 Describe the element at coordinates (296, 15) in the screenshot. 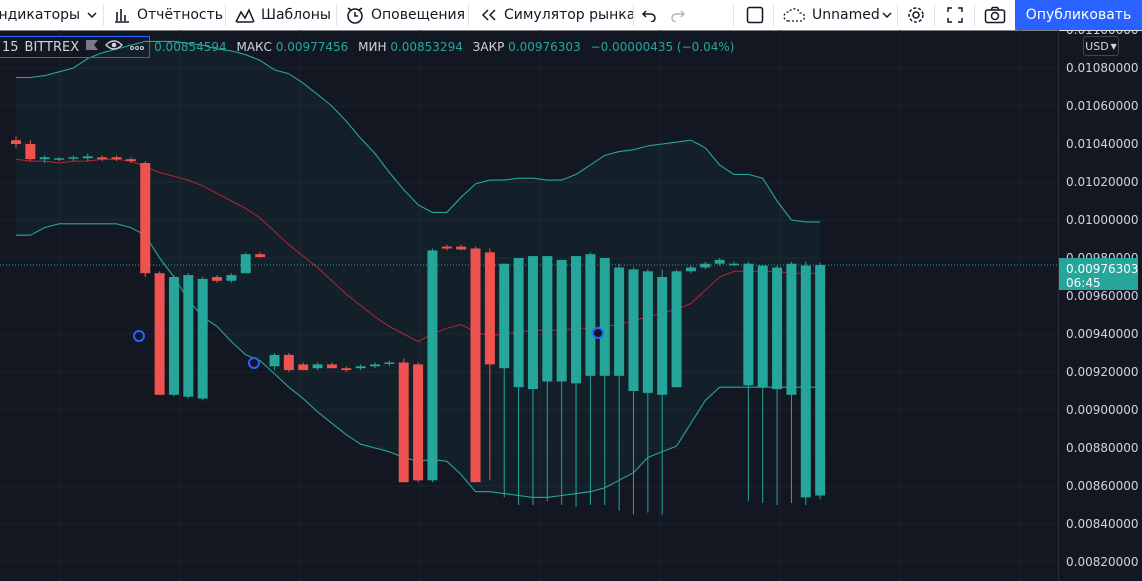

I see `templates-label: Шаблоны` at that location.